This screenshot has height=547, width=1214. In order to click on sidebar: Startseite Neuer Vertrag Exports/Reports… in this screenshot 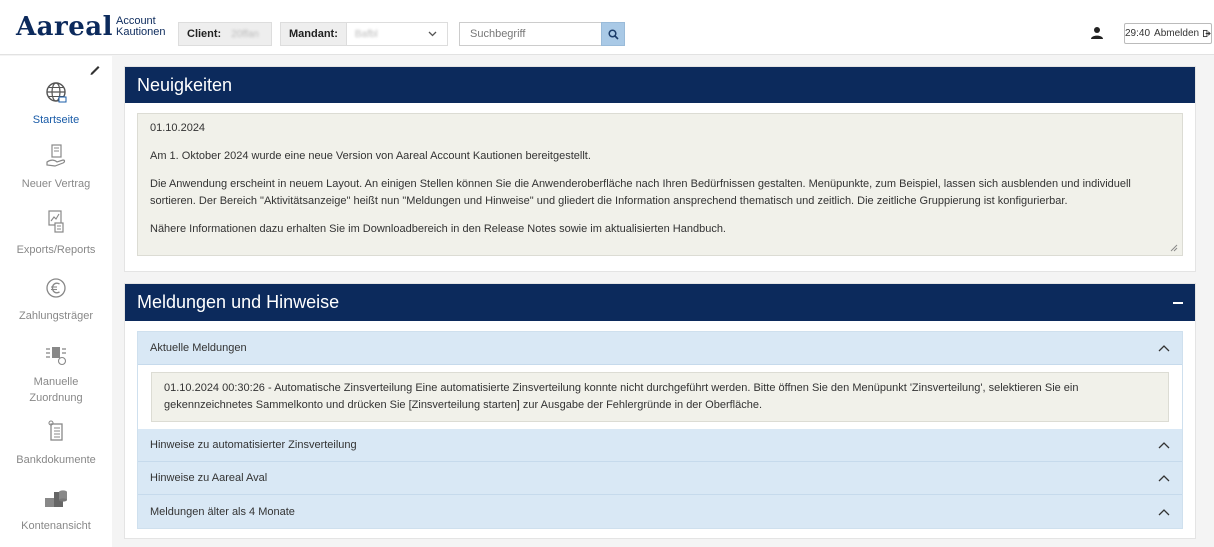, I will do `click(56, 301)`.